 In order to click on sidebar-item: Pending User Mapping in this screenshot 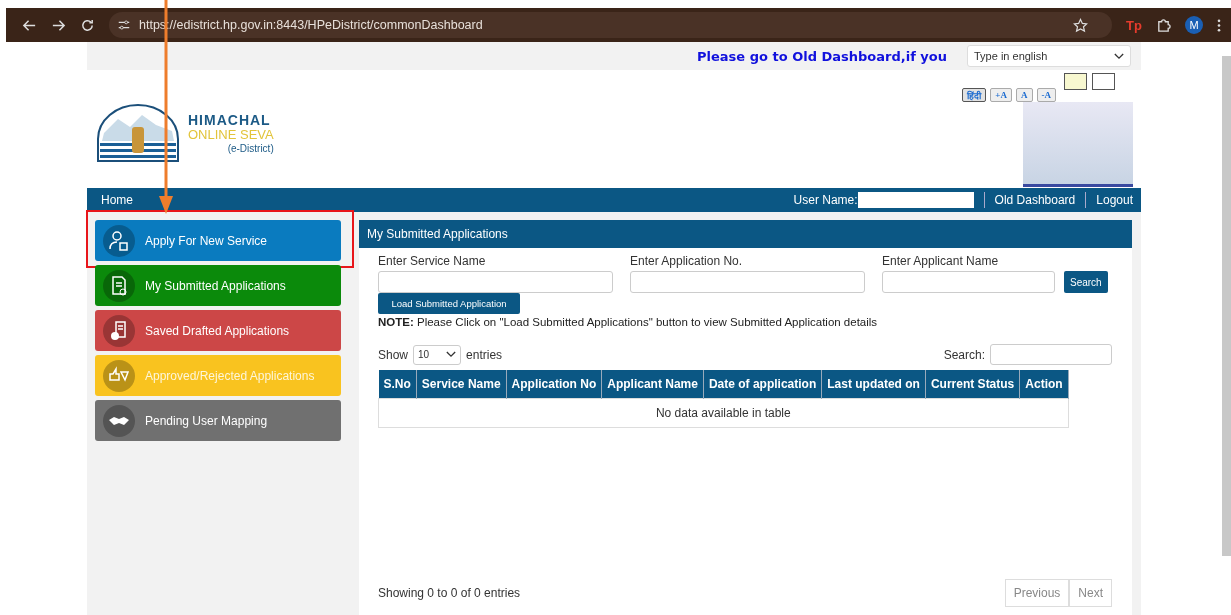, I will do `click(218, 420)`.